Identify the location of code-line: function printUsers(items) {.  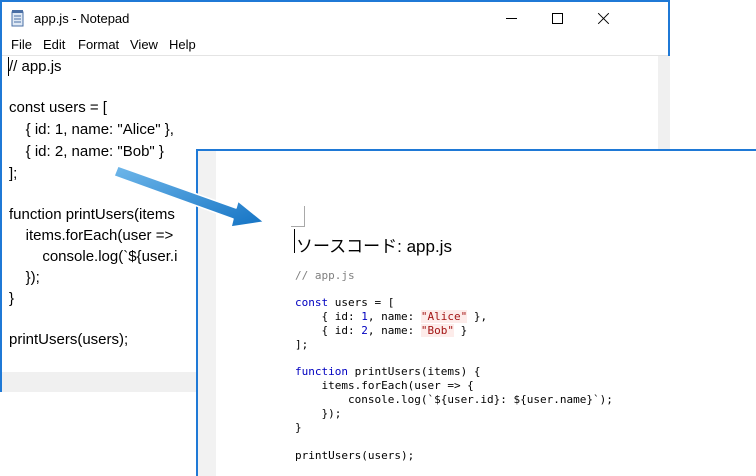
(387, 372).